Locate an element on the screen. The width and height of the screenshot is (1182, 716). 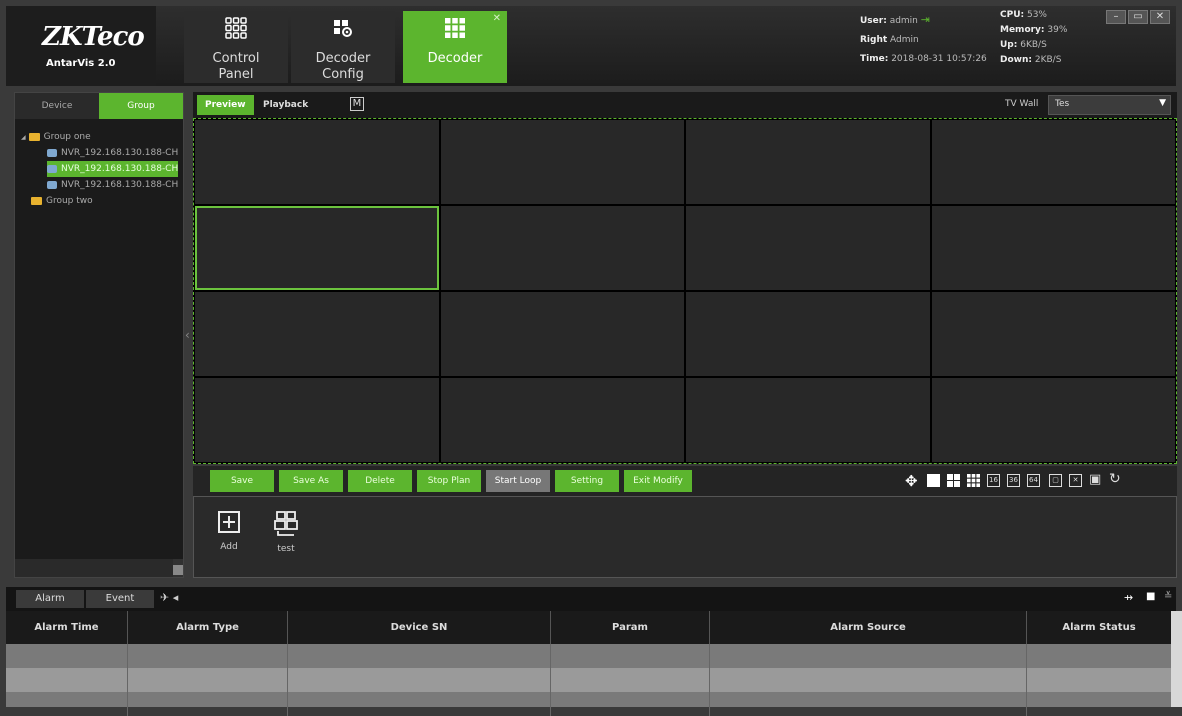
resize-grip-icon is located at coordinates (178, 570).